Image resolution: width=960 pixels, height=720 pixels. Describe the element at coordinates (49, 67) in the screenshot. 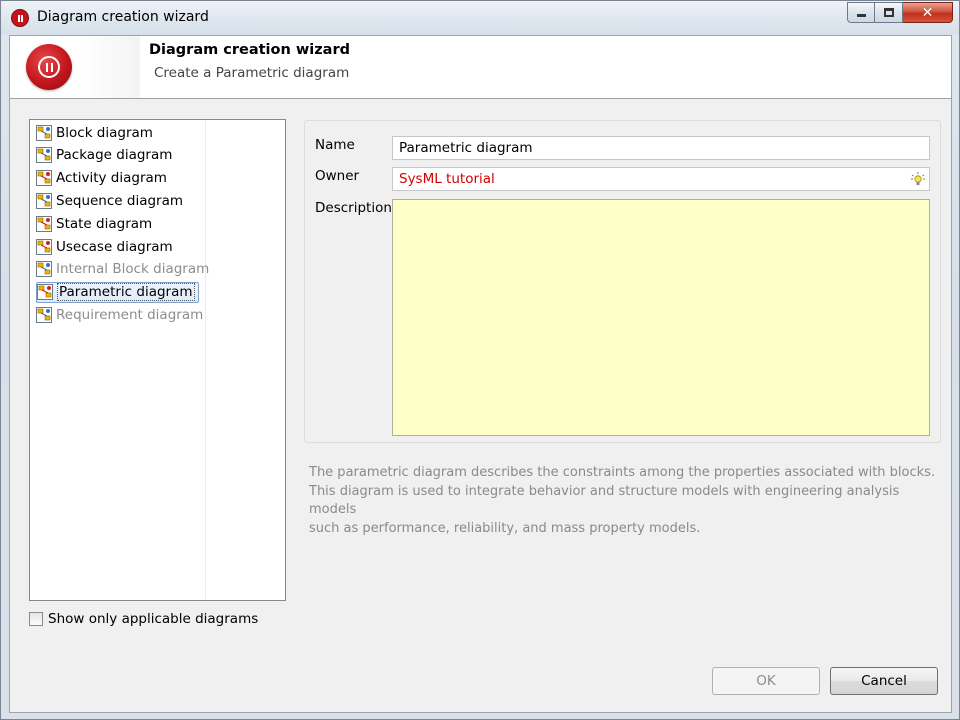

I see `brand-logo-icon` at that location.